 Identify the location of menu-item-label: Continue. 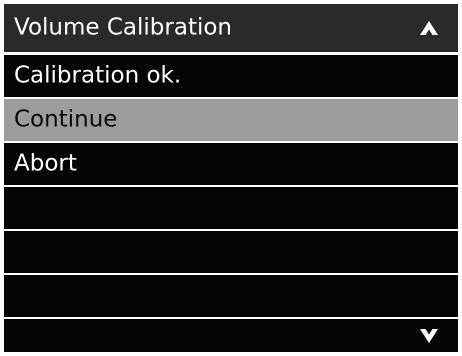
(66, 119).